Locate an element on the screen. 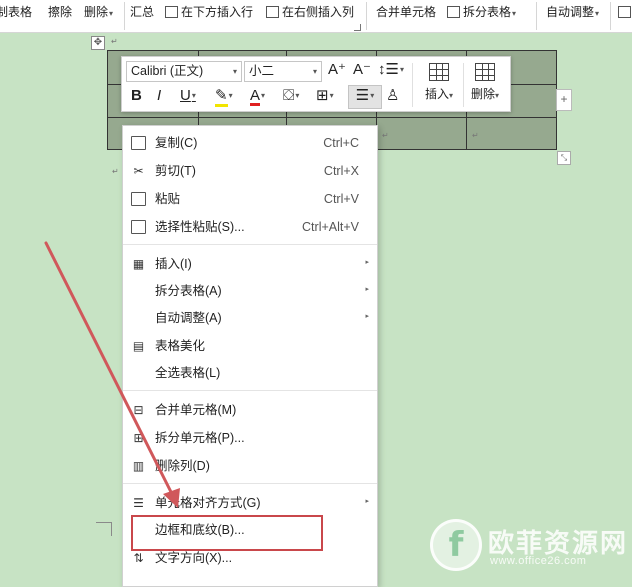  erase-label: 擦除 is located at coordinates (60, 12).